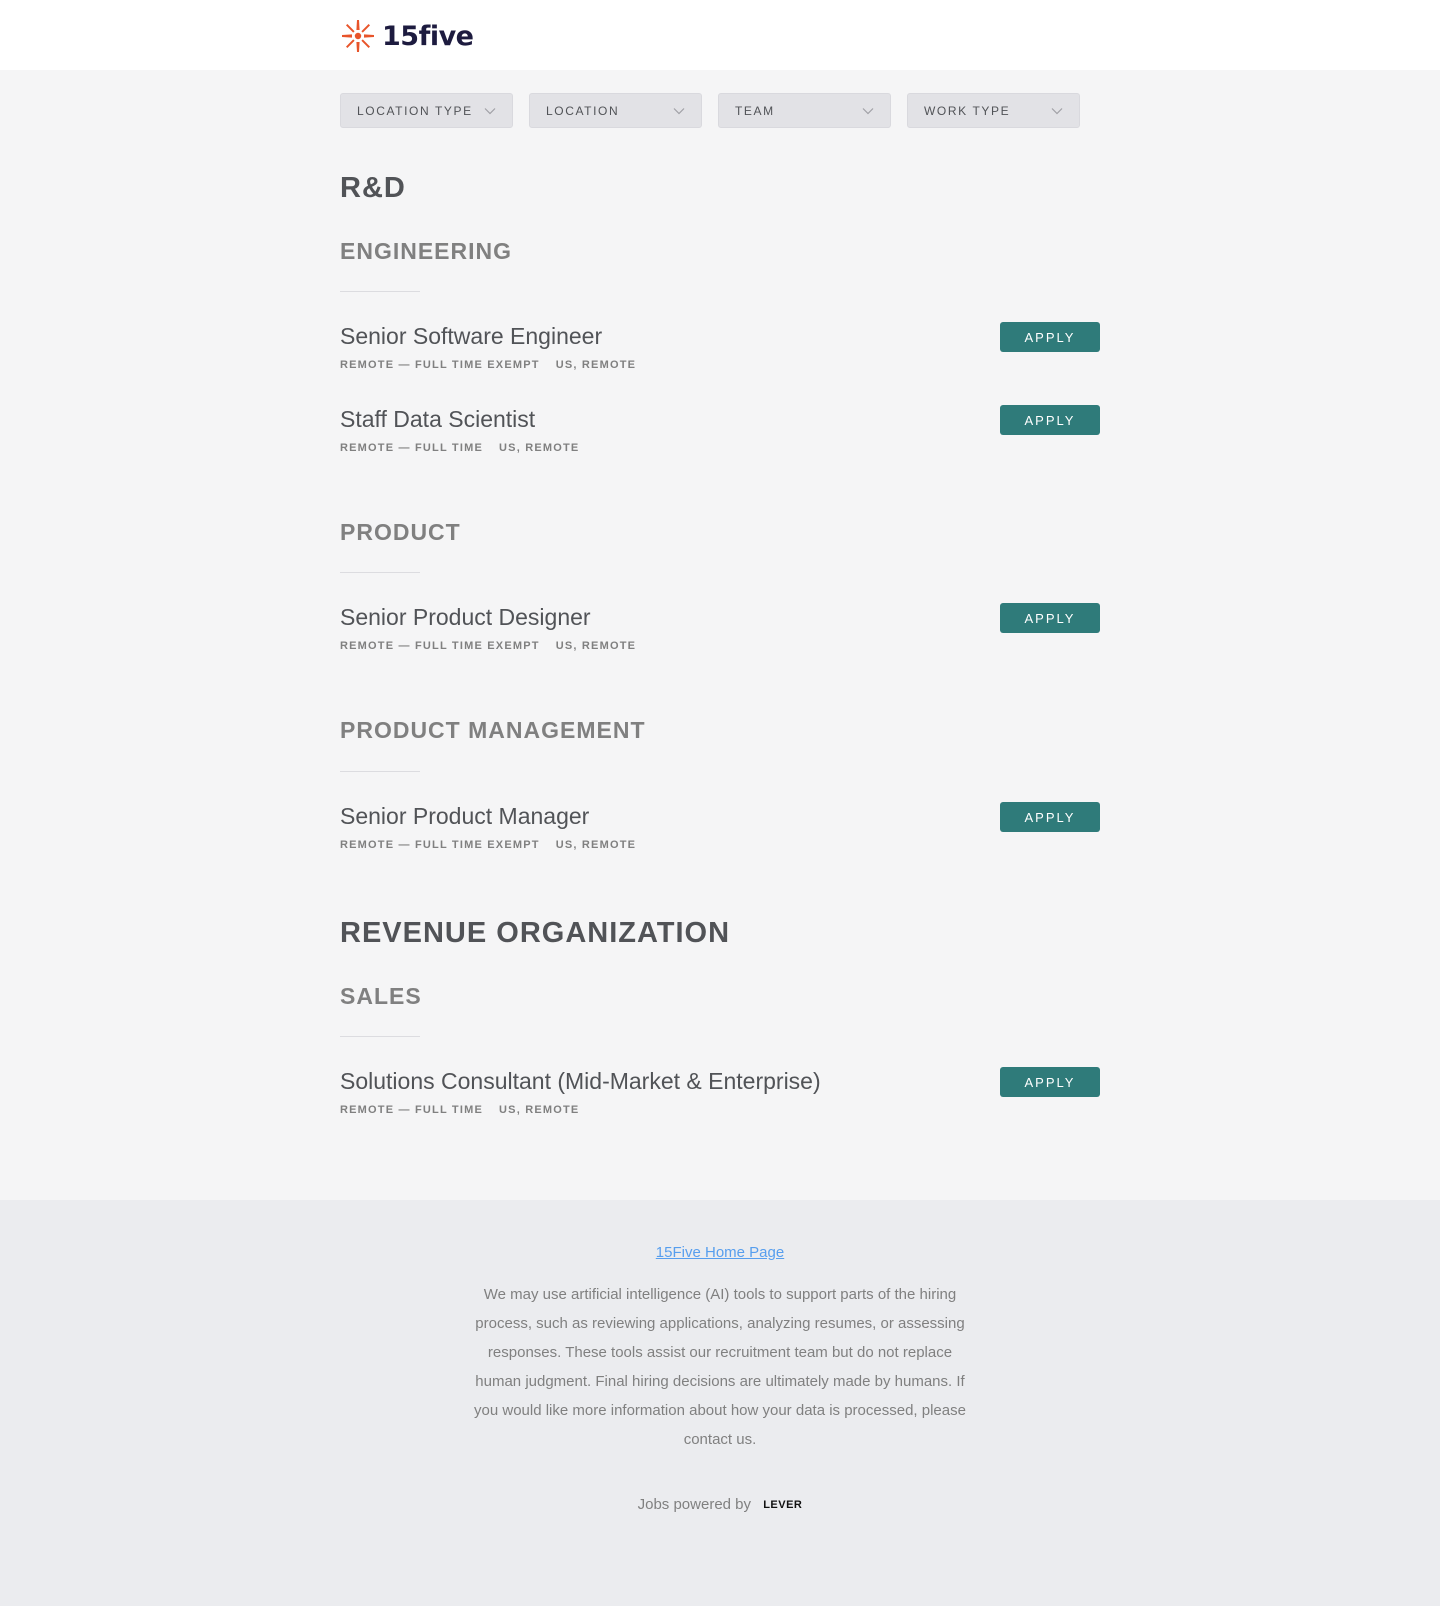 The image size is (1440, 1606). Describe the element at coordinates (720, 419) in the screenshot. I see `posting-title-link: Staff Data Scientist` at that location.